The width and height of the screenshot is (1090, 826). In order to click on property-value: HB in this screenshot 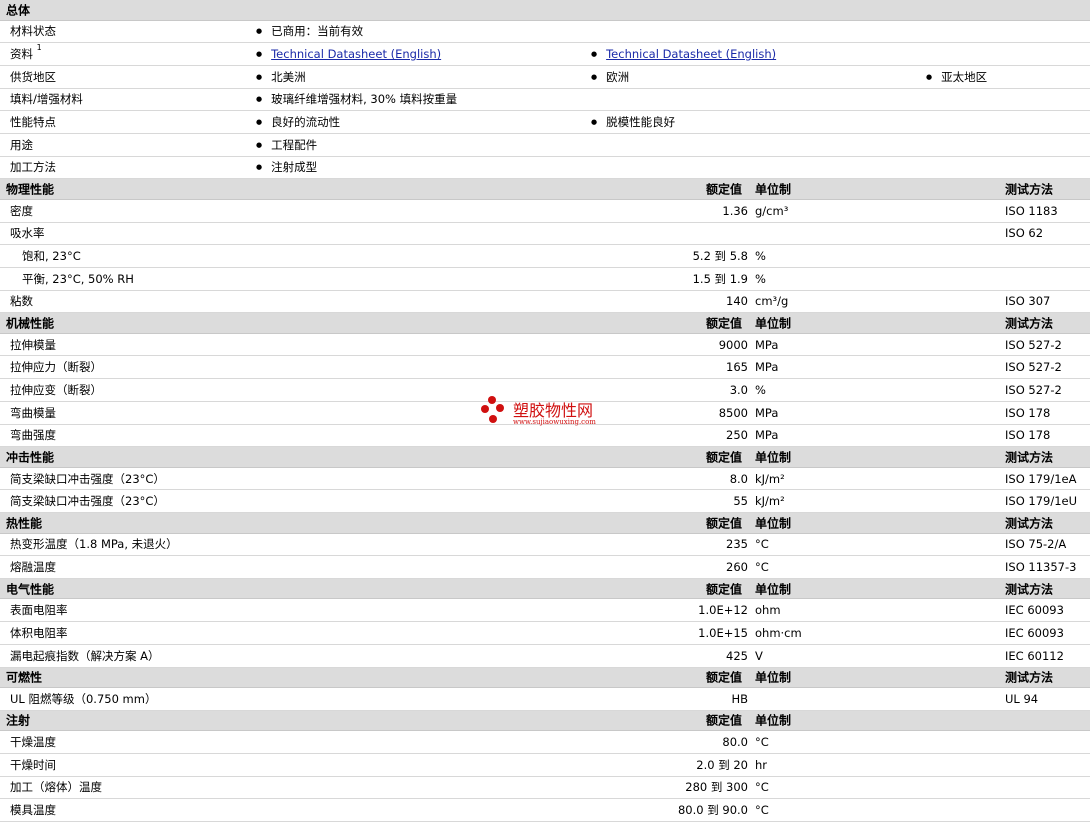, I will do `click(739, 698)`.